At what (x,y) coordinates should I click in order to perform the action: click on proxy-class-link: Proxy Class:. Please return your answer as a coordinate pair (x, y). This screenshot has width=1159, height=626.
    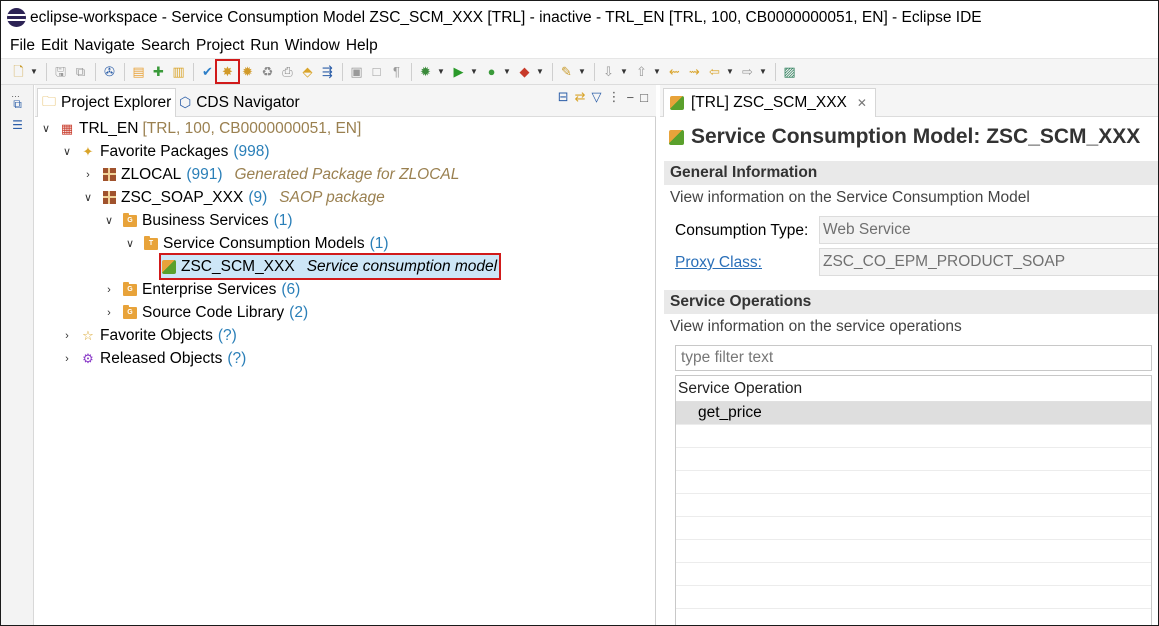
    Looking at the image, I should click on (718, 263).